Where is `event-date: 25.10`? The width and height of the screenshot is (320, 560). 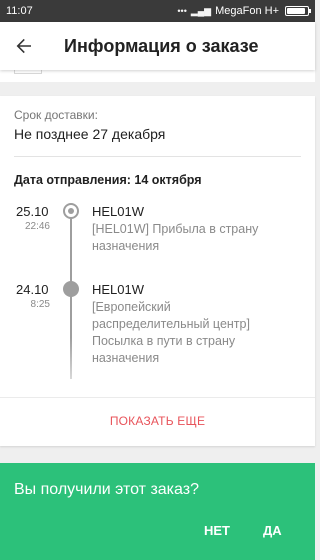 event-date: 25.10 is located at coordinates (32, 211).